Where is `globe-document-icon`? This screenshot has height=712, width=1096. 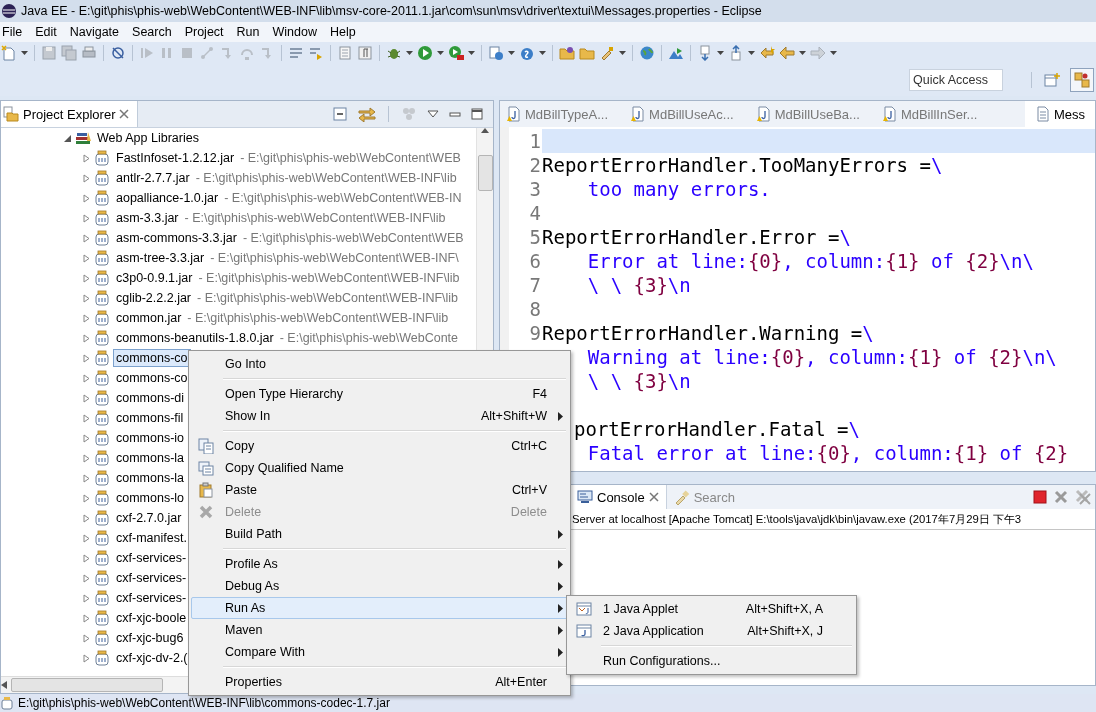
globe-document-icon is located at coordinates (496, 53).